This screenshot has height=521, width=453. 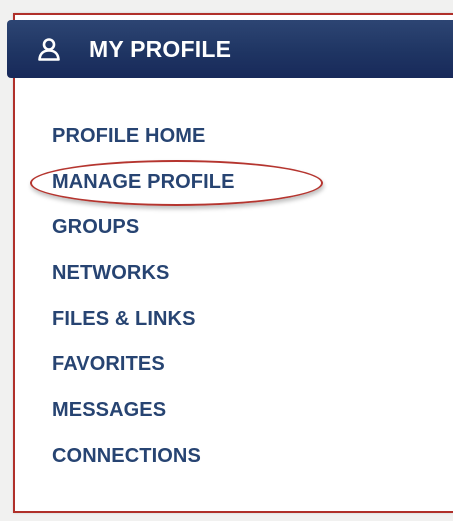 I want to click on menu-item-favorites: FAVORITES, so click(x=143, y=369).